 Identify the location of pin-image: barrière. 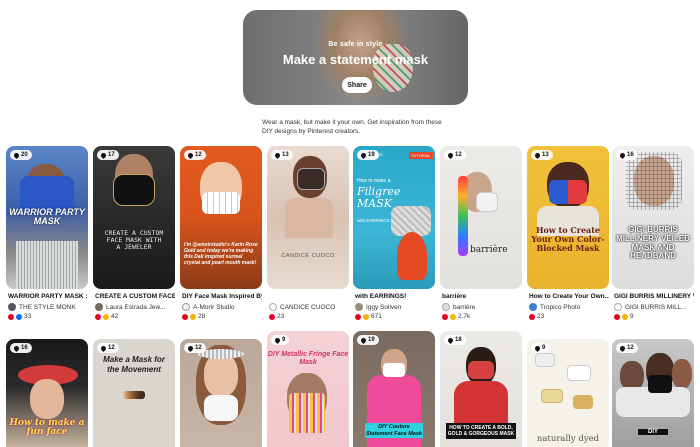
(481, 217).